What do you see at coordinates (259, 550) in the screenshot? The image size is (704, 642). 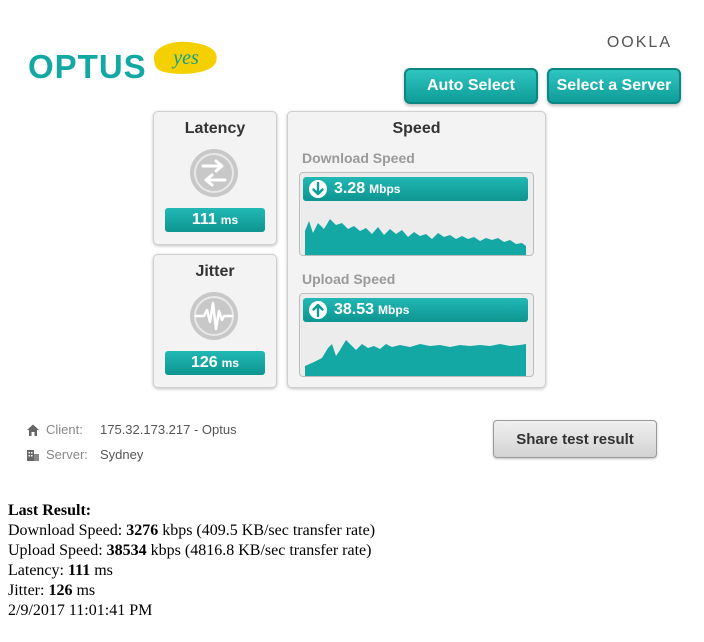 I see `last-upload-suffix: kbps (4816.8 KB/sec transfer rate)` at bounding box center [259, 550].